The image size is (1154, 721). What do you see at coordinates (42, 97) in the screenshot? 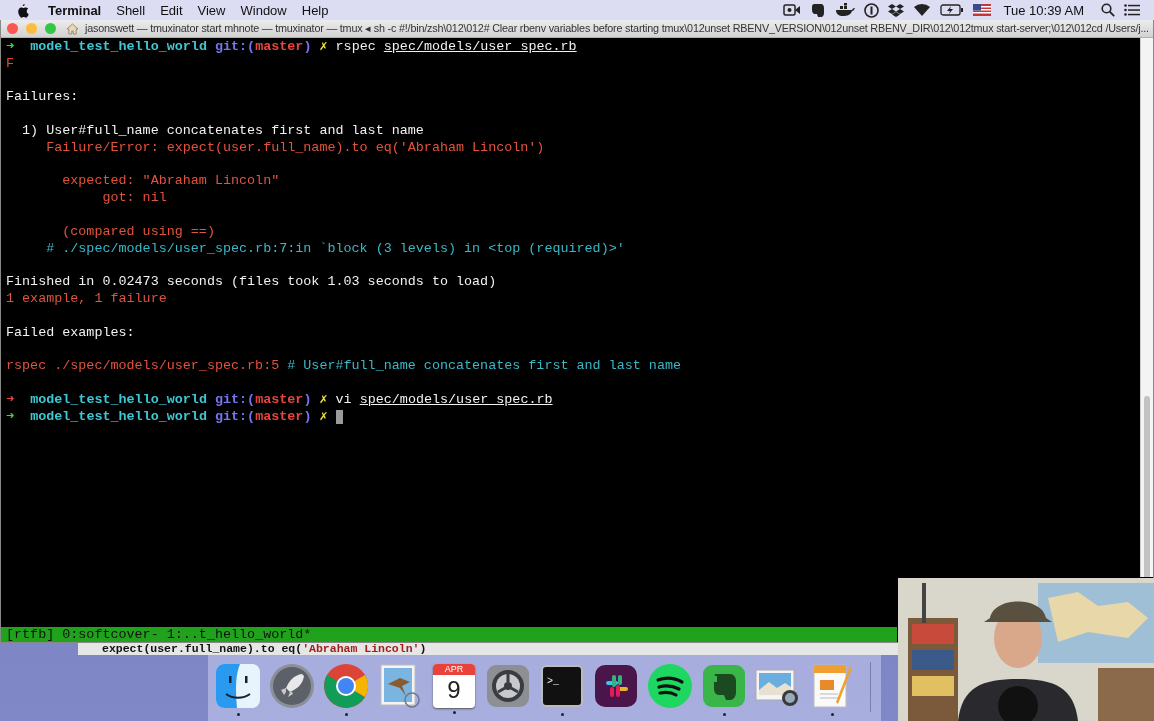
I see `terminal-line: Failures:` at bounding box center [42, 97].